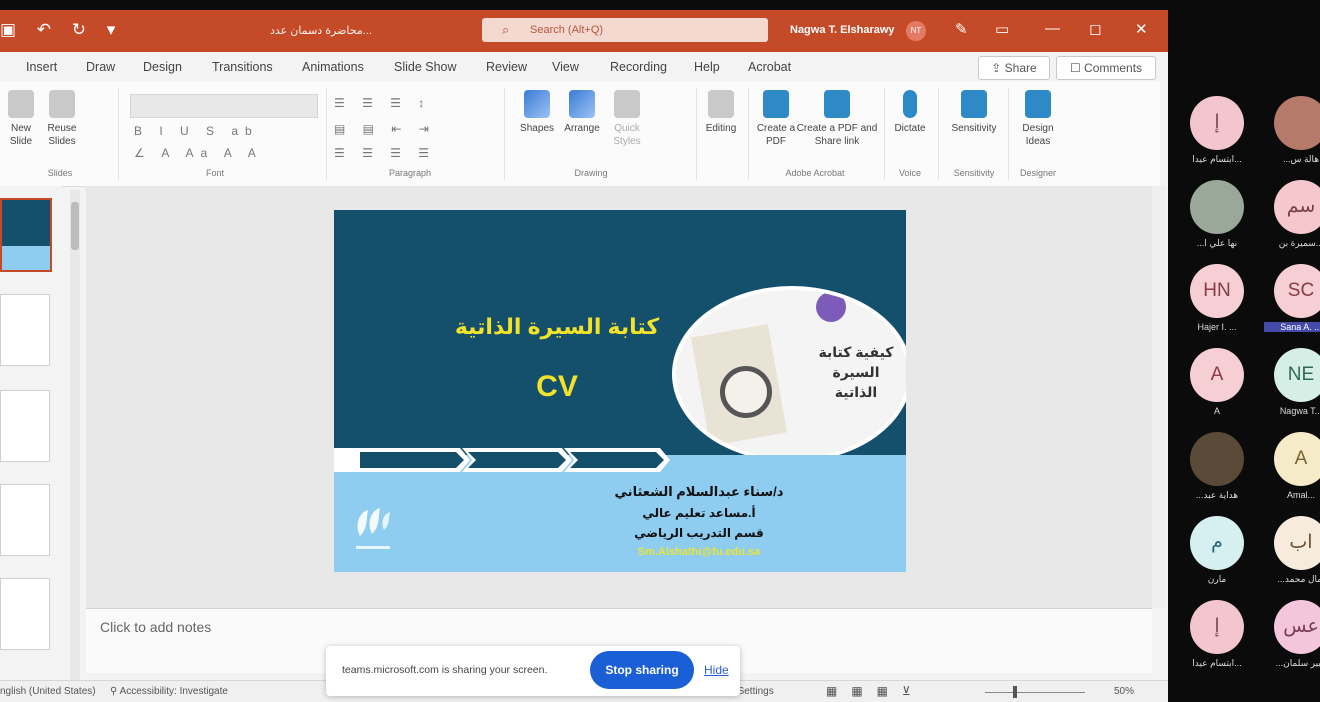 This screenshot has height=702, width=1320. Describe the element at coordinates (1052, 28) in the screenshot. I see `minimize-icon: —` at that location.